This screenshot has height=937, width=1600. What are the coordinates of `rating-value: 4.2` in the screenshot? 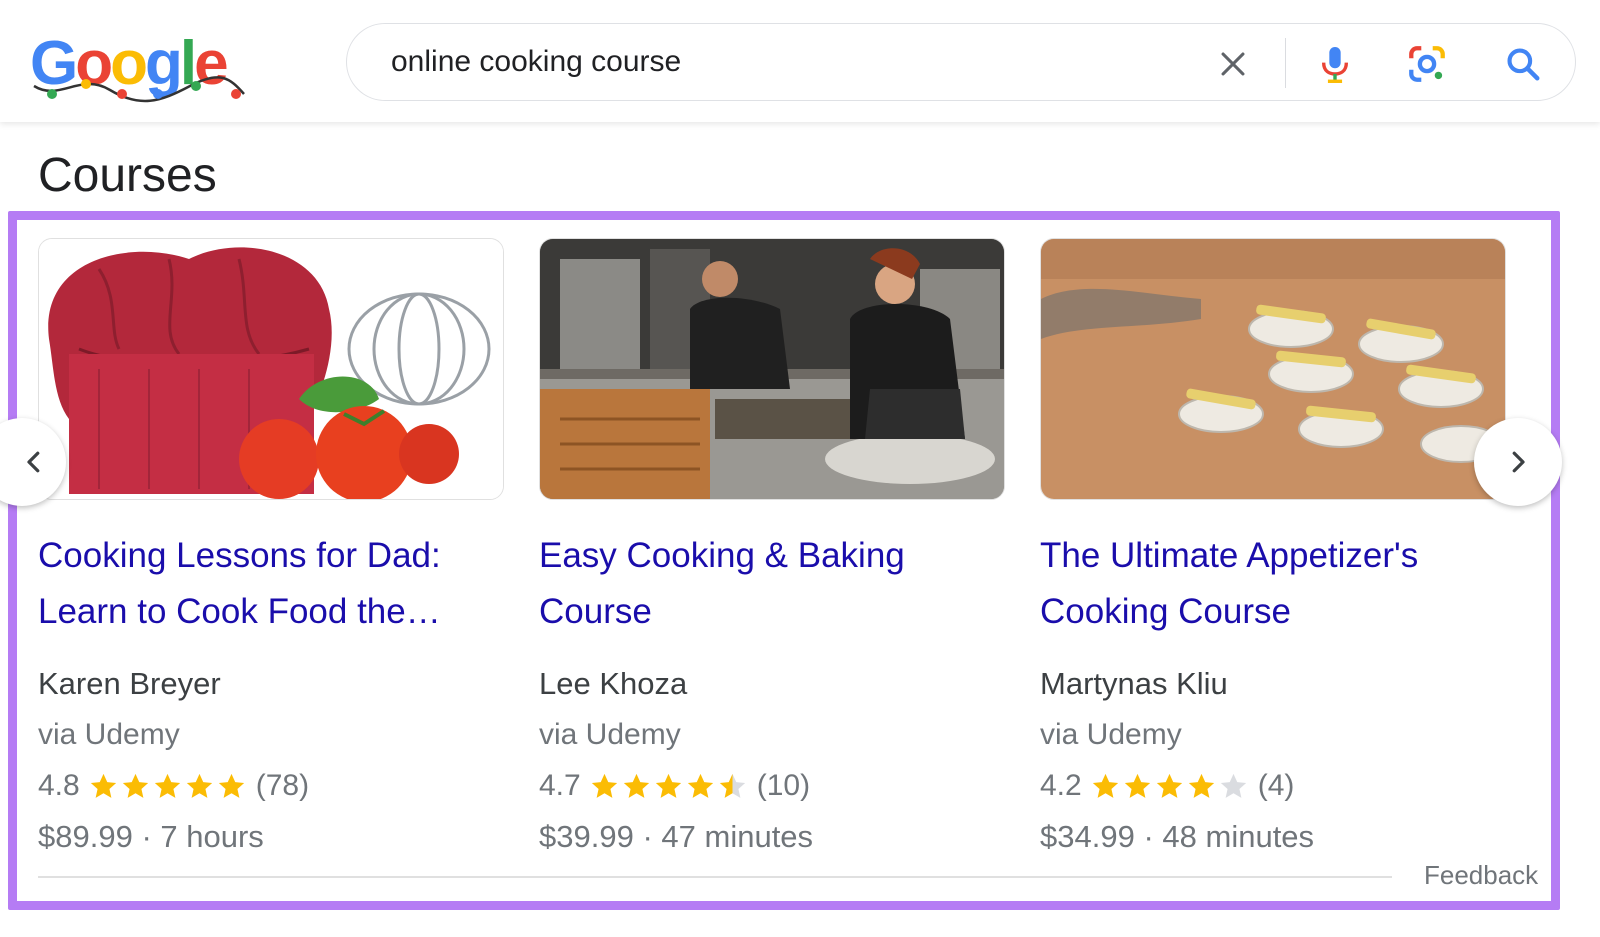 It's located at (1061, 785).